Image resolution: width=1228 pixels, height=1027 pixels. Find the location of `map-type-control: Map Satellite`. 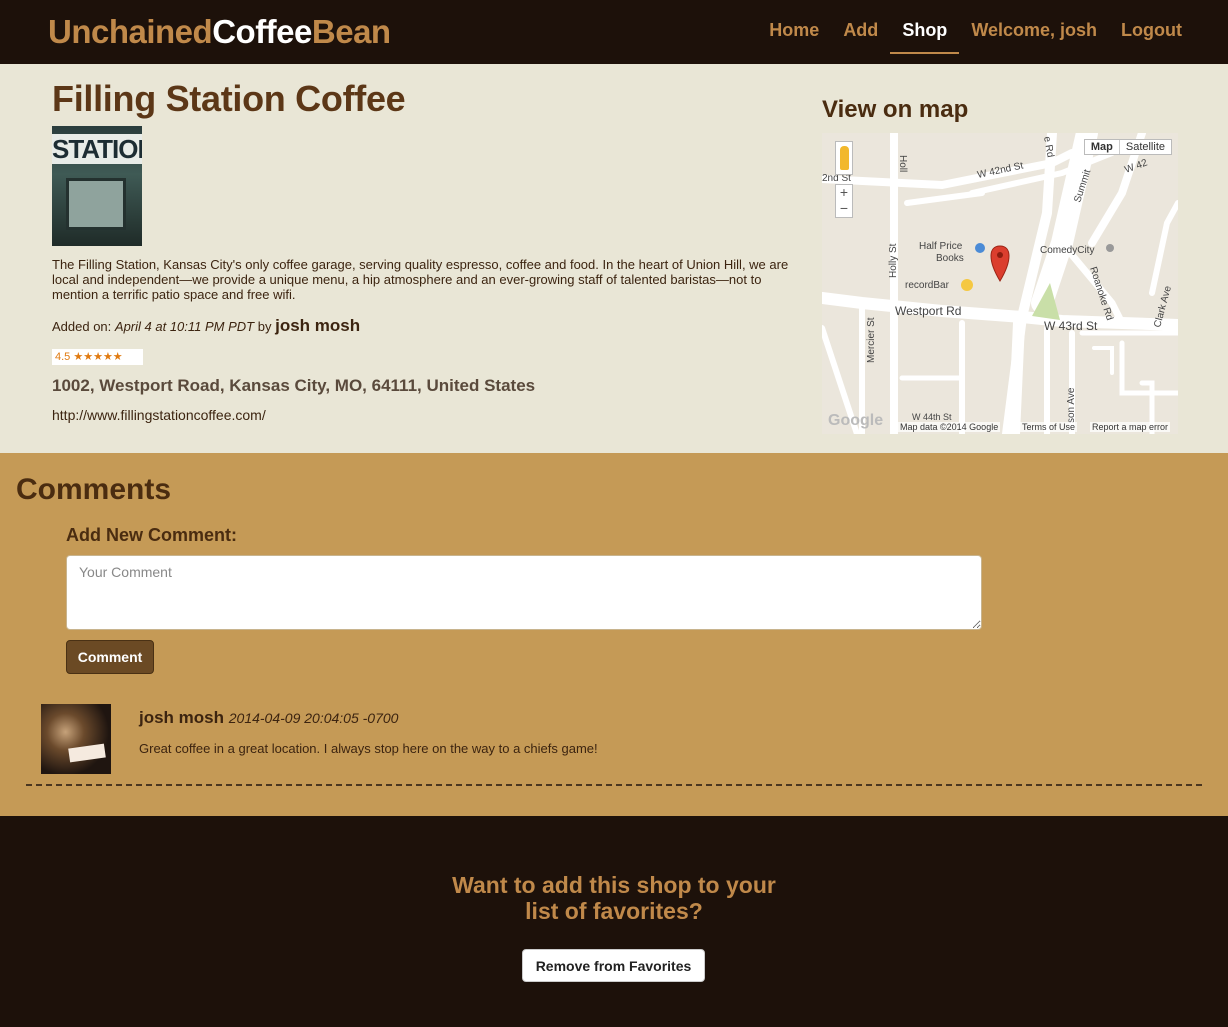

map-type-control: Map Satellite is located at coordinates (1127, 147).